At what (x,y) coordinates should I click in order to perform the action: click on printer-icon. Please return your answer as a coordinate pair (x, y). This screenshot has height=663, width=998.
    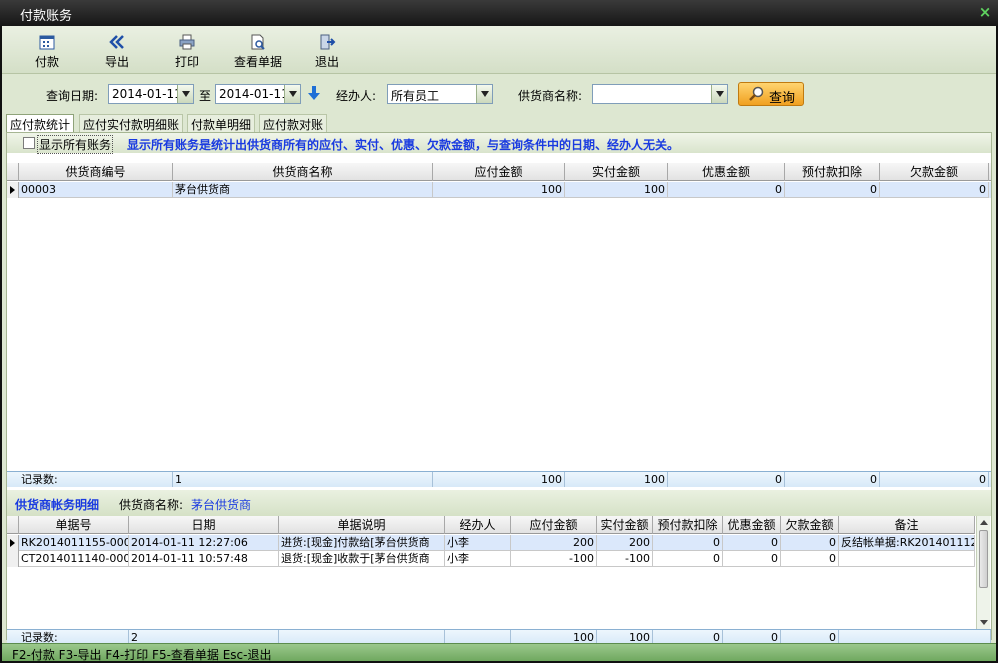
    Looking at the image, I should click on (187, 42).